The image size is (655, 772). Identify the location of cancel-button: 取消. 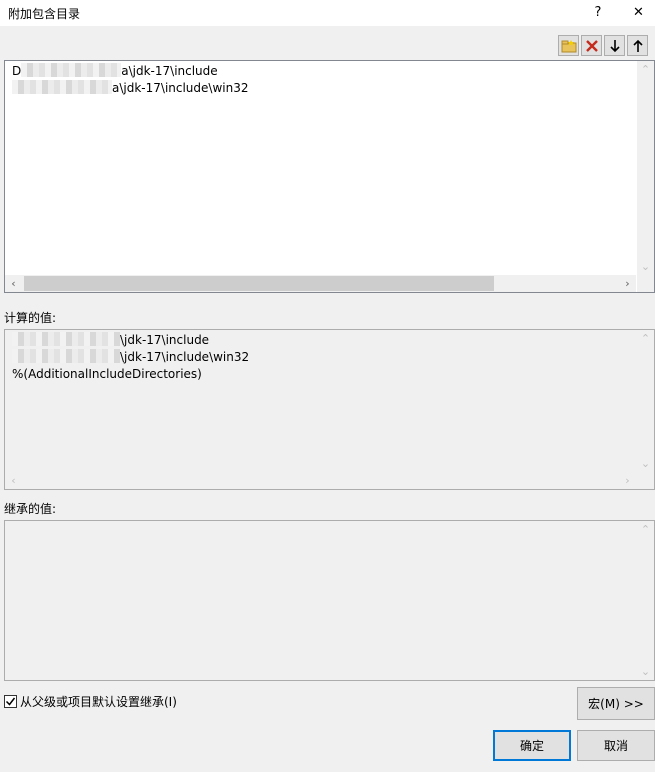
(616, 745).